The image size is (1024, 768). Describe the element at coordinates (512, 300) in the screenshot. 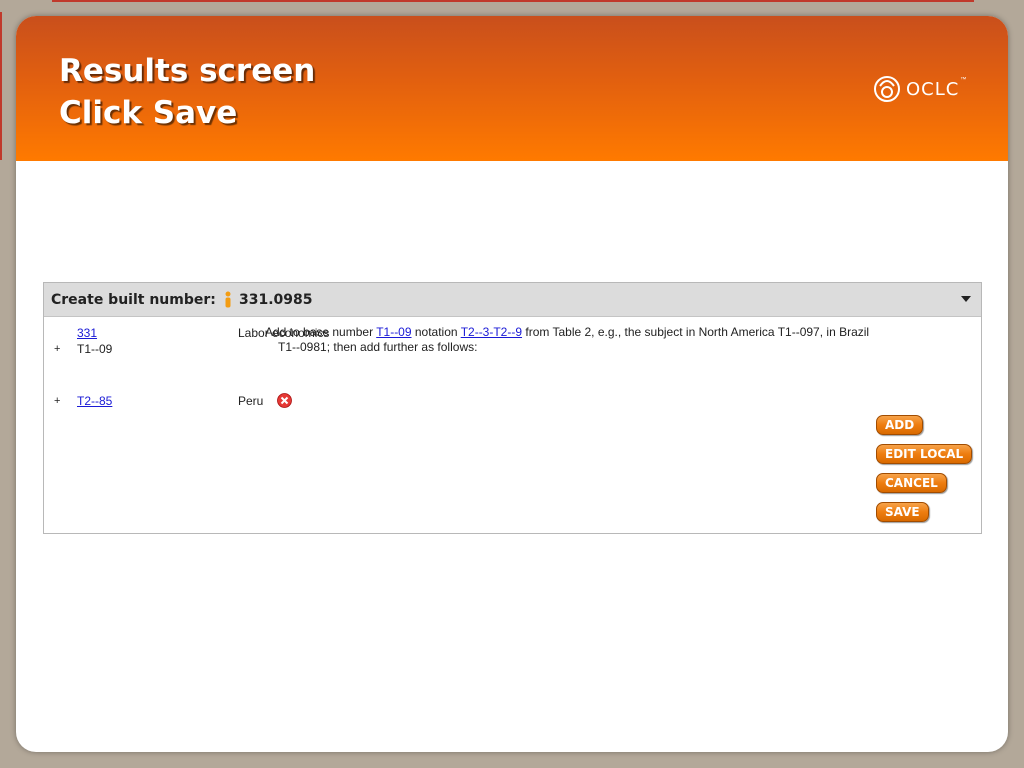

I see `panel-header: Create built number: 331.0985` at that location.